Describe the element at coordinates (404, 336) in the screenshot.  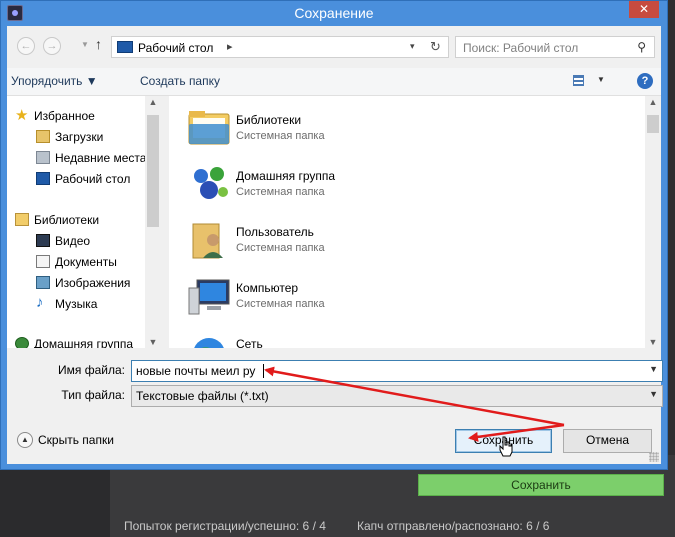
I see `file-item-network: Сеть` at that location.